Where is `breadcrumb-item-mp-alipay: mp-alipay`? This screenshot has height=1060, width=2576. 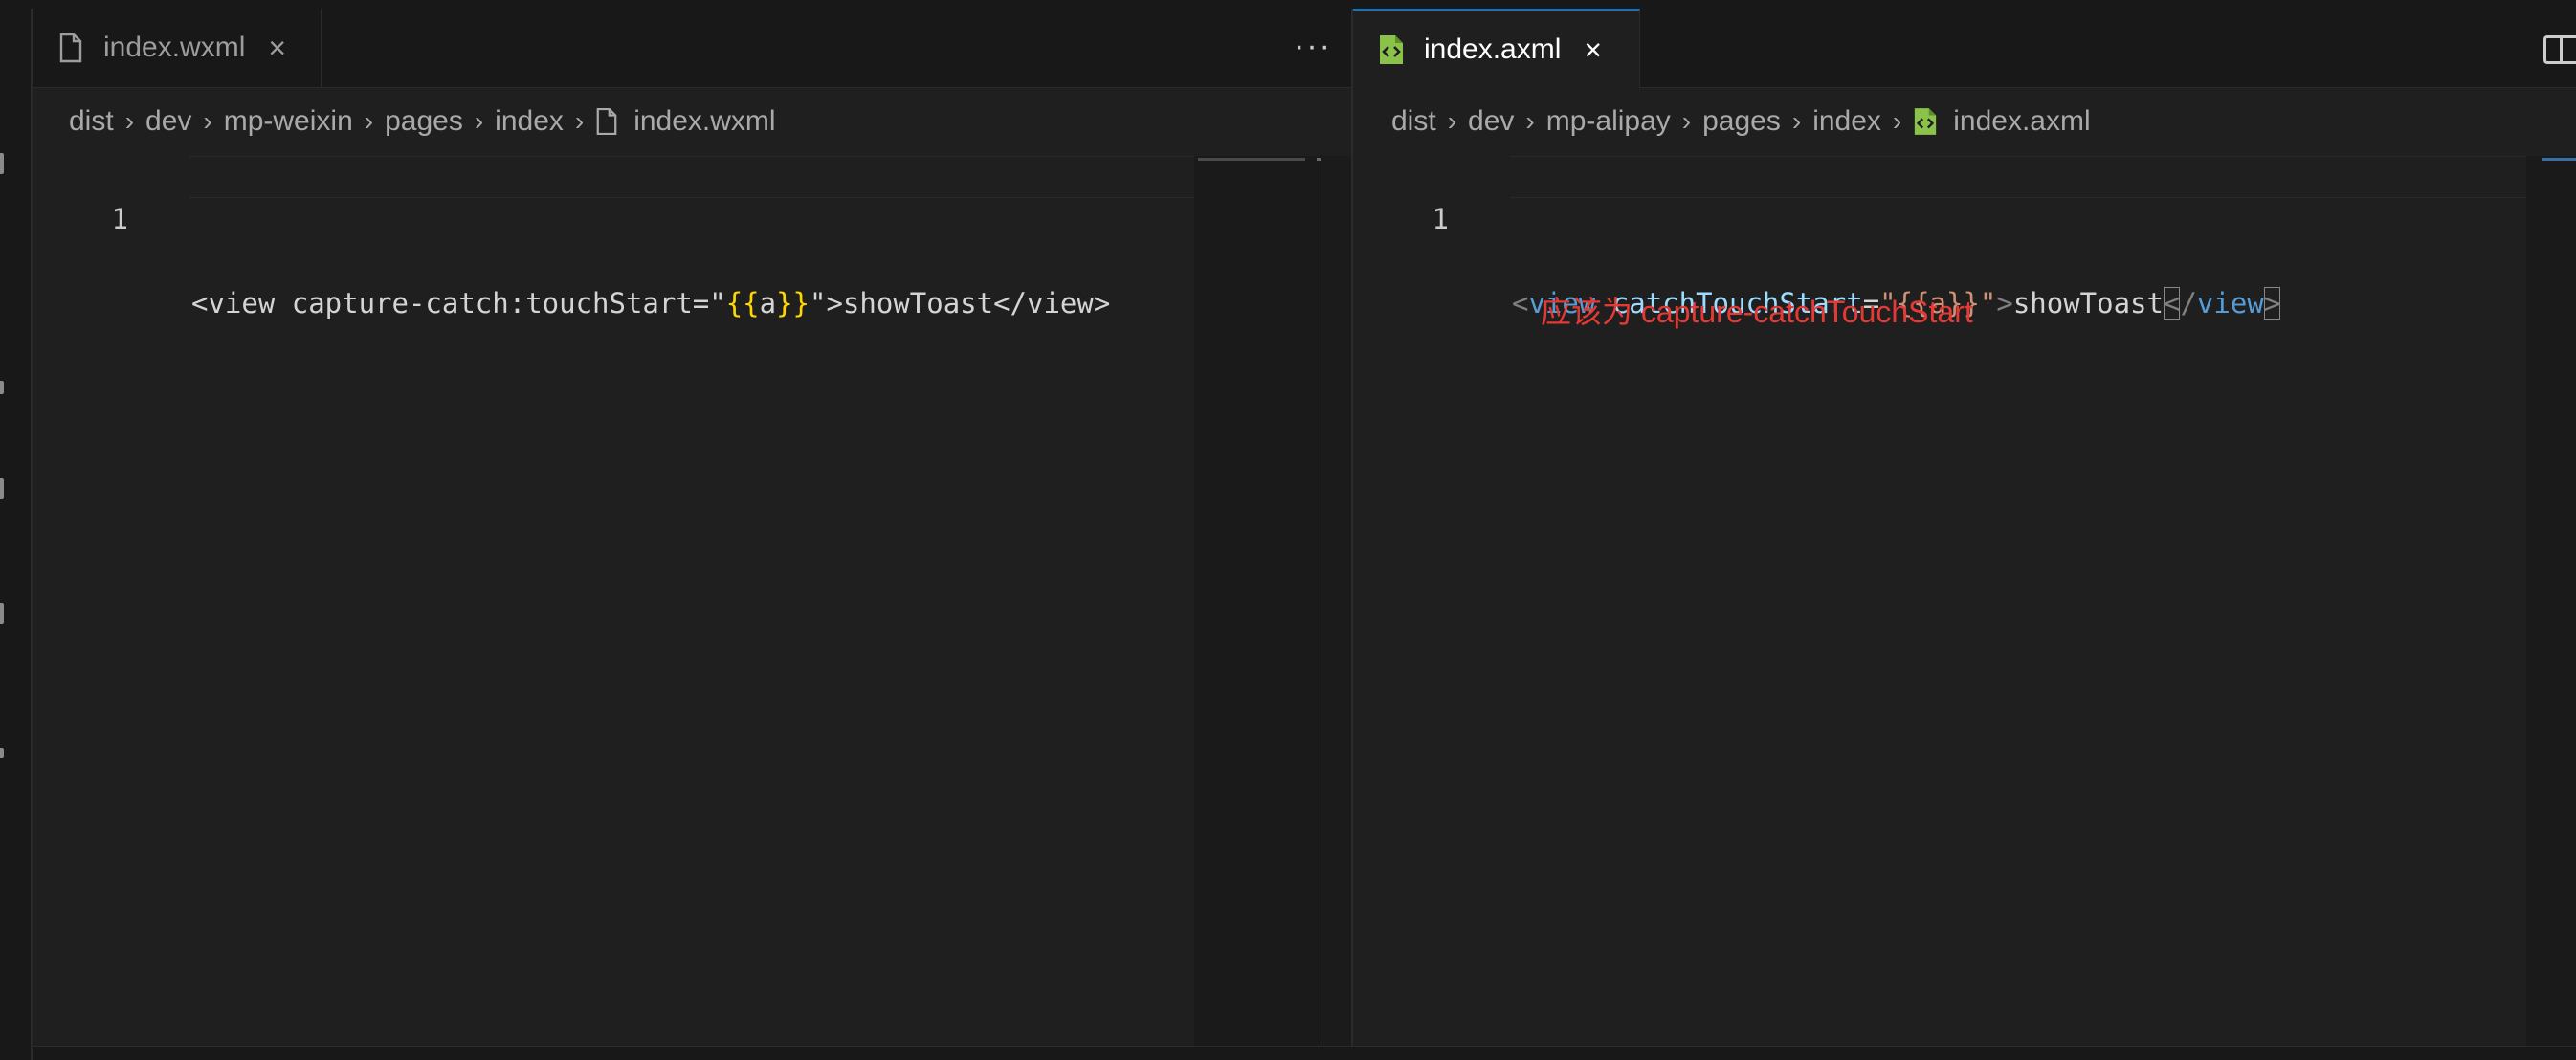
breadcrumb-item-mp-alipay: mp-alipay is located at coordinates (1609, 121).